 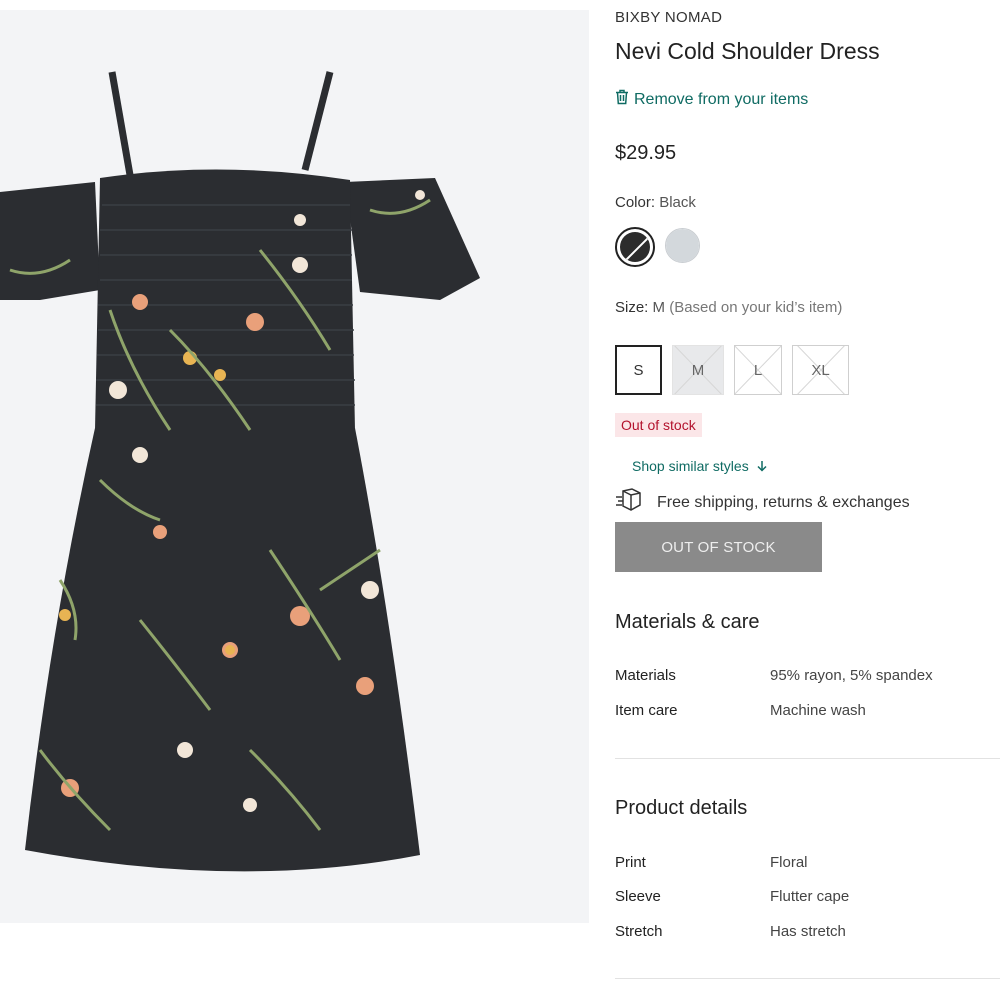 What do you see at coordinates (628, 502) in the screenshot?
I see `package-icon` at bounding box center [628, 502].